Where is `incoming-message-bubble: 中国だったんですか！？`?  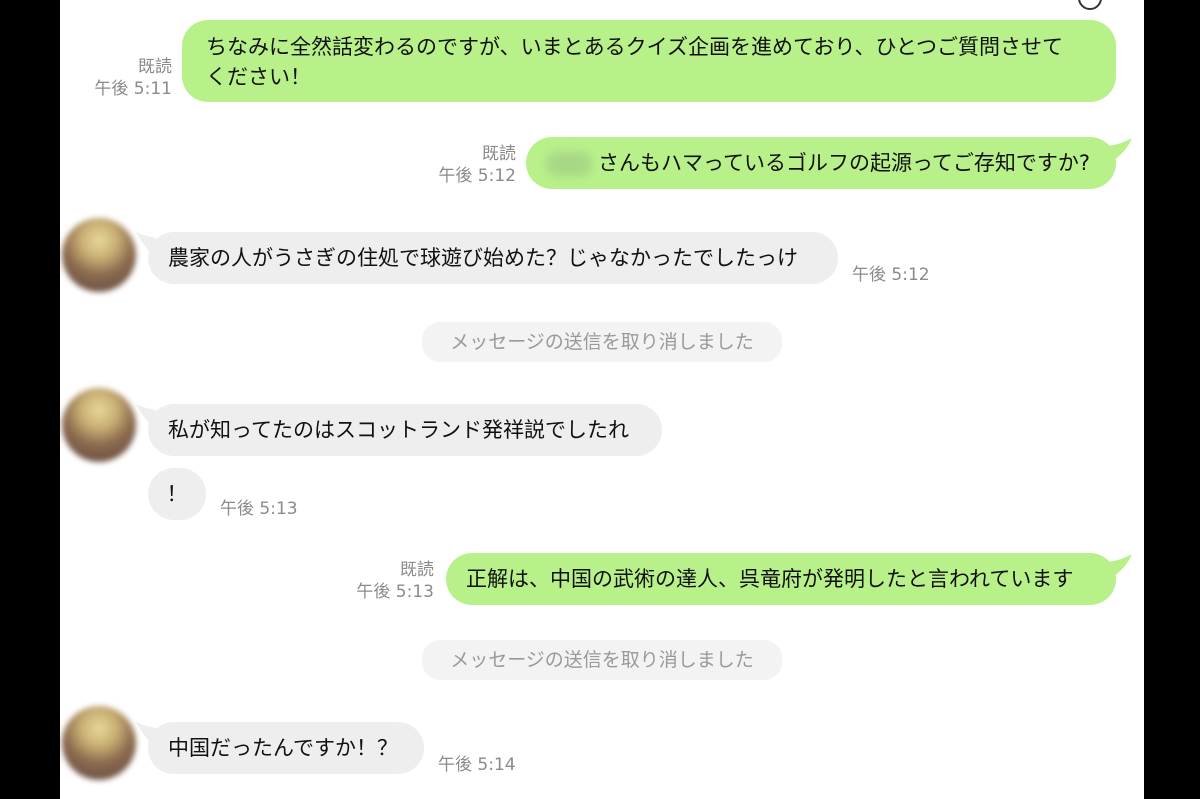
incoming-message-bubble: 中国だったんですか！？ is located at coordinates (286, 748).